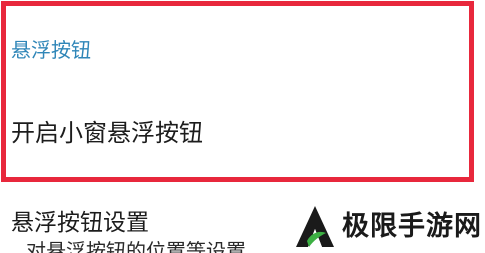 The image size is (485, 253). What do you see at coordinates (136, 246) in the screenshot?
I see `floating-button-settings-subtitle: 对悬浮按钮的位置等设置` at bounding box center [136, 246].